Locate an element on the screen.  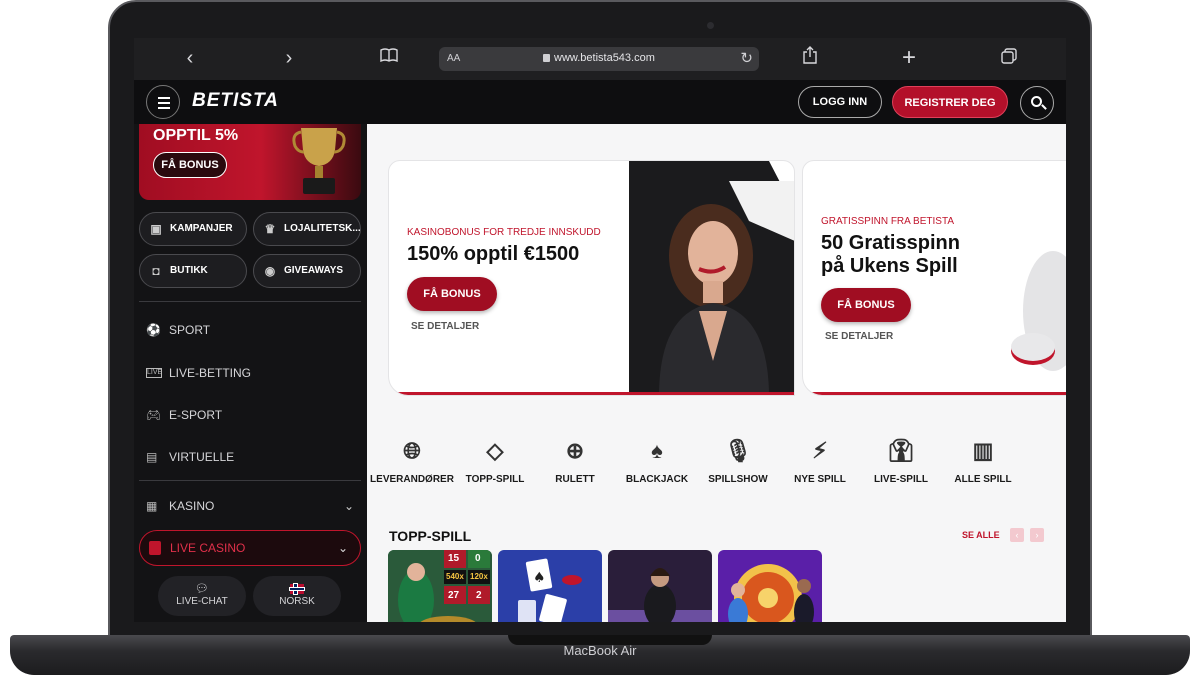
category-blackjack: ♠ BLACKJACK is located at coordinates (657, 460).